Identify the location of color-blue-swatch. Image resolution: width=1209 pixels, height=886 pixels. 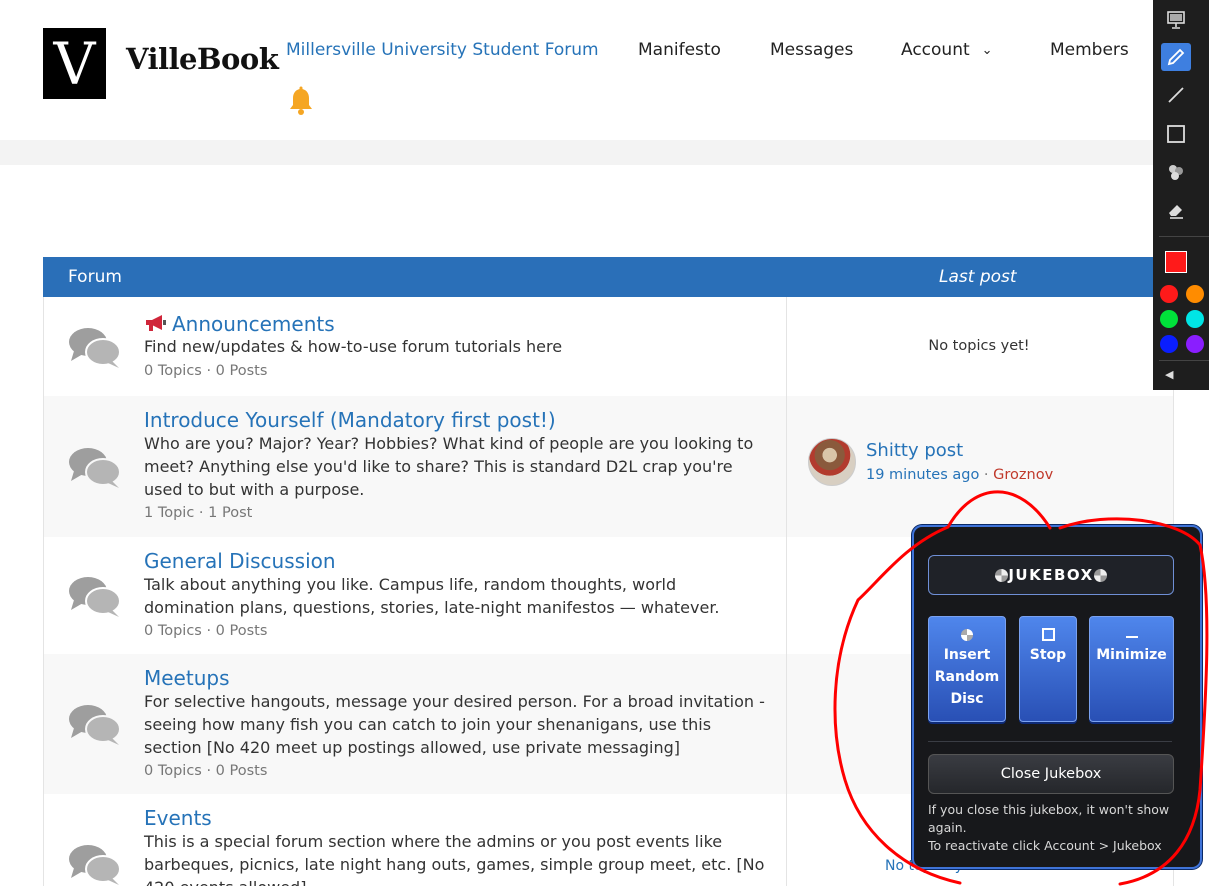
(1169, 344).